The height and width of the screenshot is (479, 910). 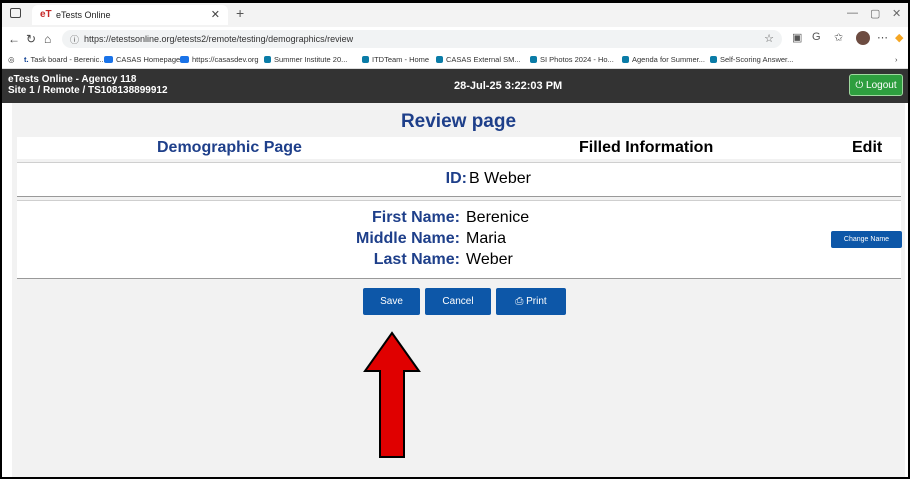 What do you see at coordinates (72, 79) in the screenshot?
I see `agency-name: eTests Online - Agency 118` at bounding box center [72, 79].